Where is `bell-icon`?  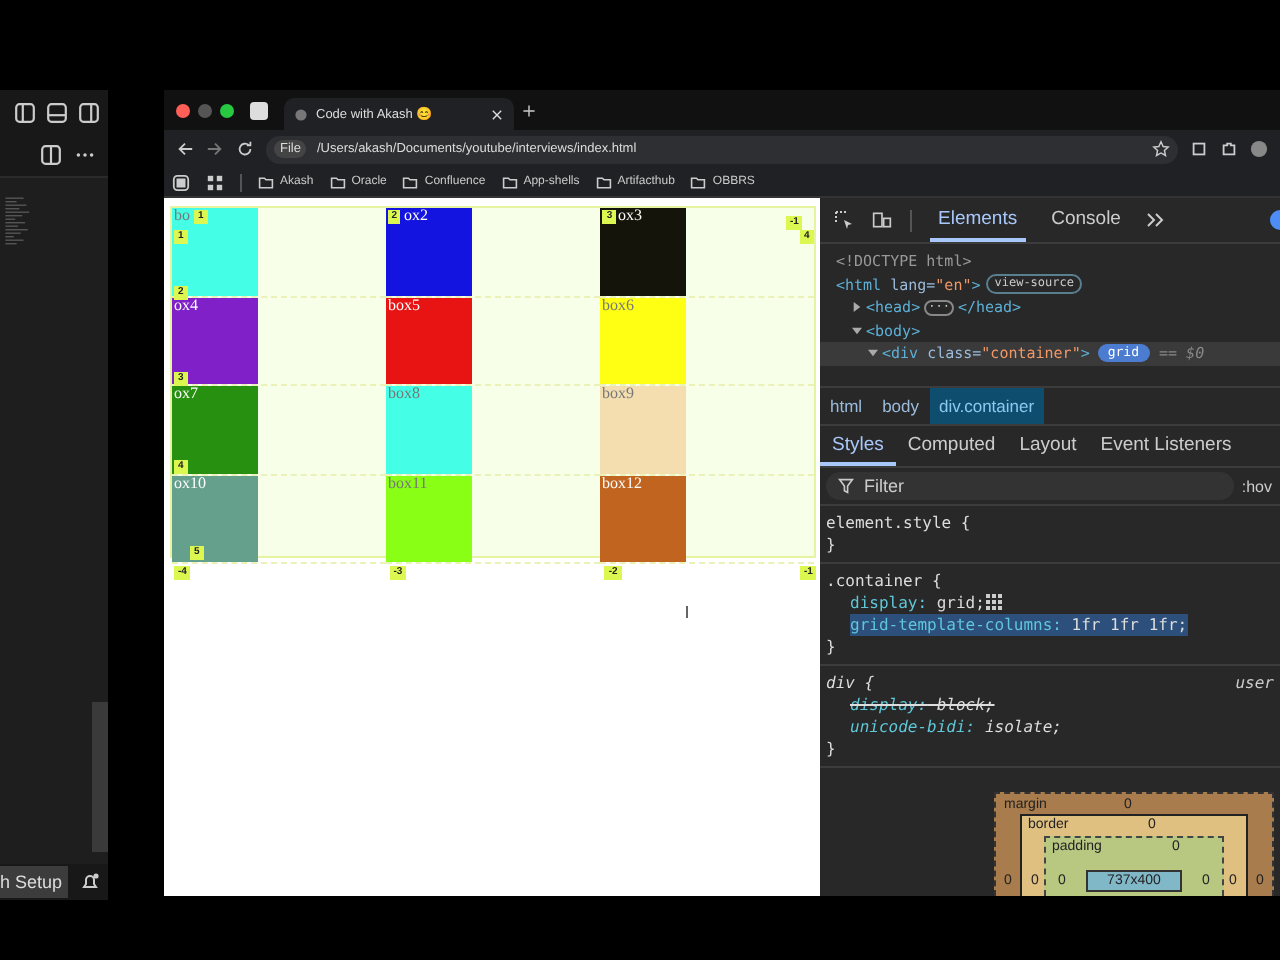 bell-icon is located at coordinates (90, 882).